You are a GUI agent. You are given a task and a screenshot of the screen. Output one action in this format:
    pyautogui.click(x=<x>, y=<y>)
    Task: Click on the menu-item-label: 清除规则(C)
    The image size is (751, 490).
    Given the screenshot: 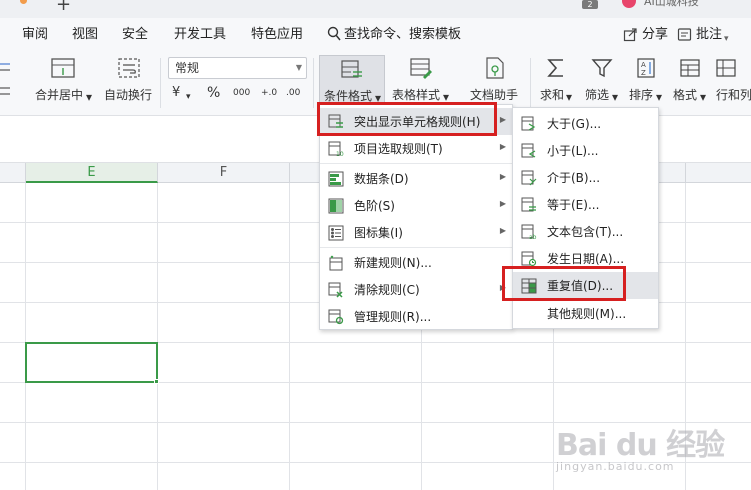 What is the action you would take?
    pyautogui.click(x=387, y=290)
    